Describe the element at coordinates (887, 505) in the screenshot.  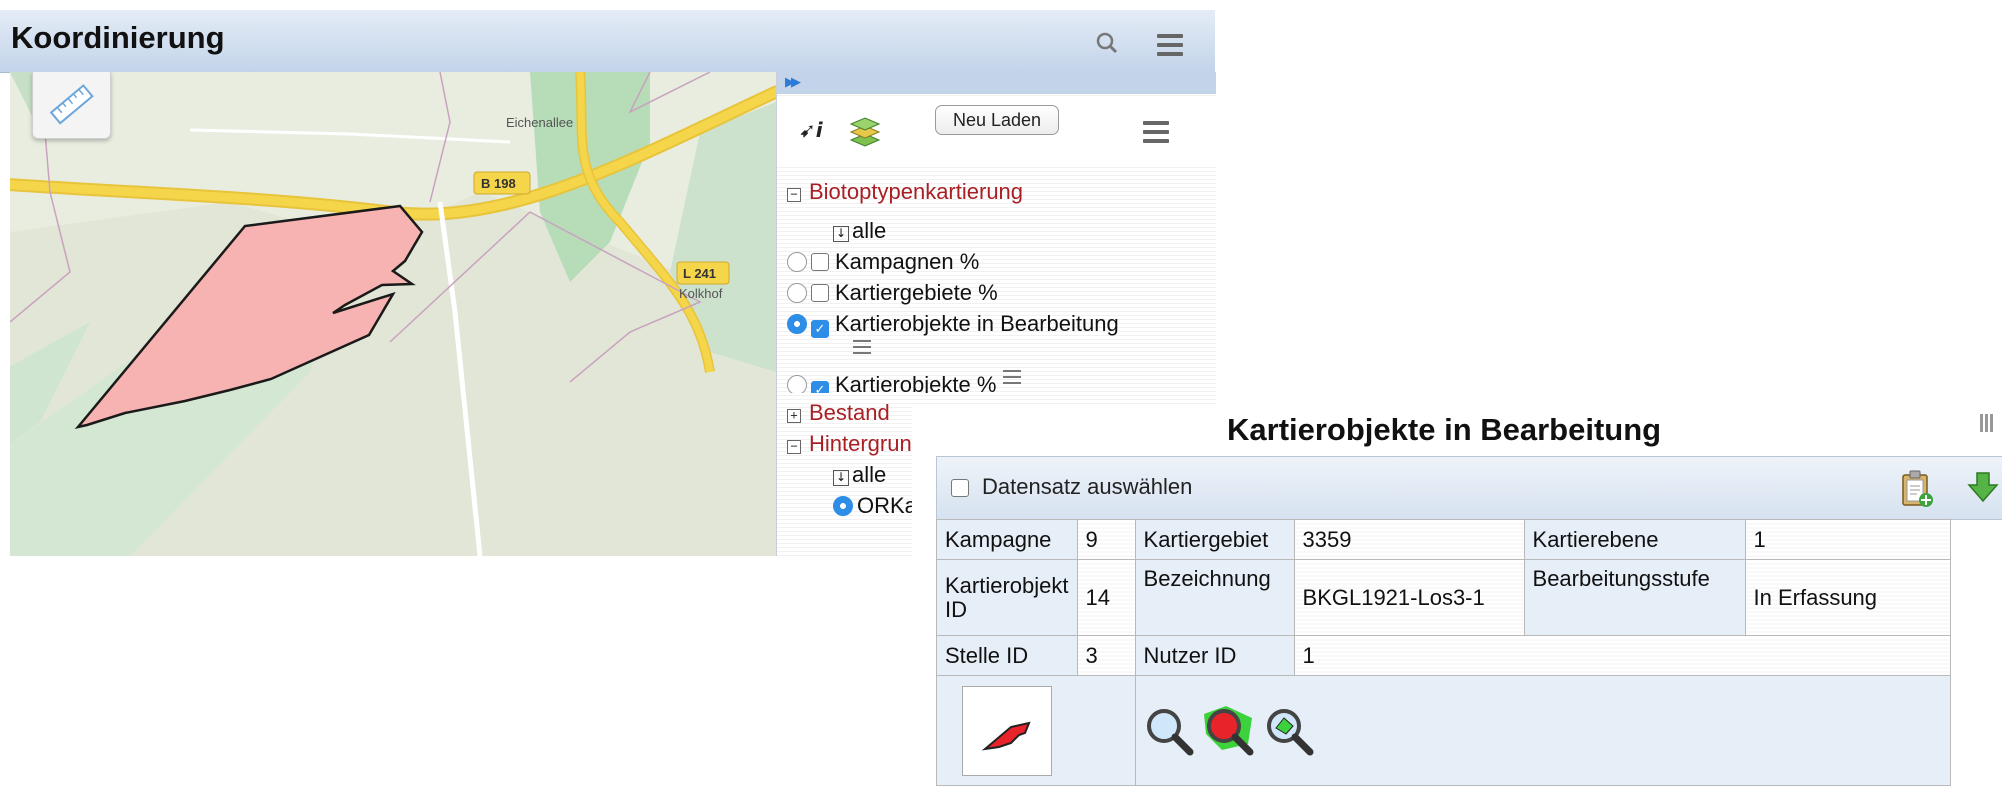
I see `layer-label: ORKa` at that location.